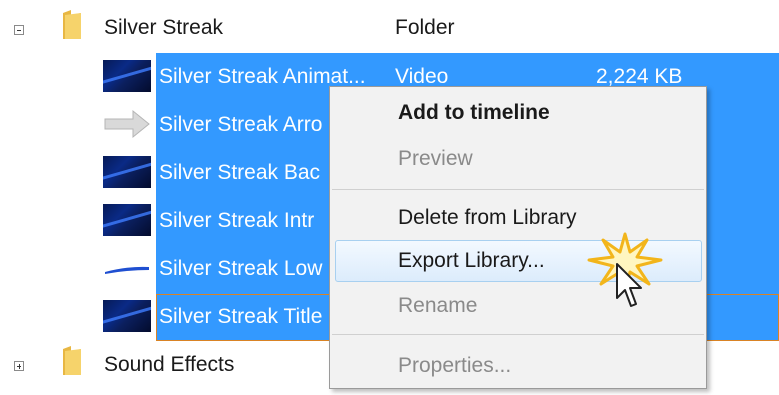  I want to click on expand-toggle-icon, so click(19, 366).